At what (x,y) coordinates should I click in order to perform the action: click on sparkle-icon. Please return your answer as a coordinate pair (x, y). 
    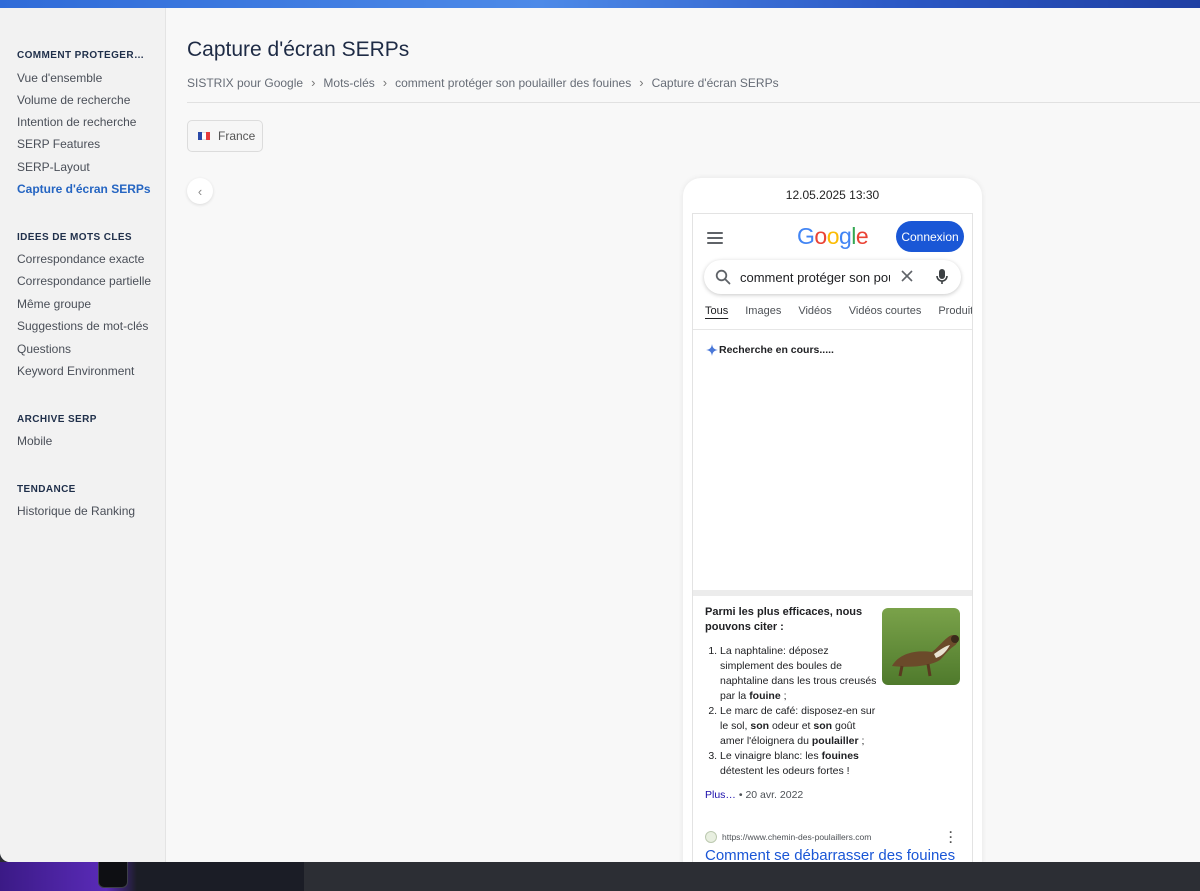
    Looking at the image, I should click on (712, 350).